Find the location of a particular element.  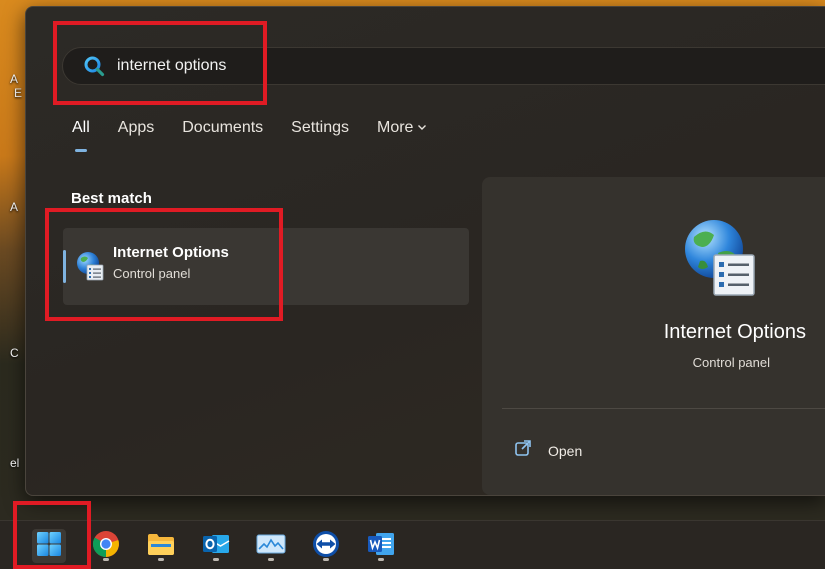

tab-label: More is located at coordinates (395, 127).